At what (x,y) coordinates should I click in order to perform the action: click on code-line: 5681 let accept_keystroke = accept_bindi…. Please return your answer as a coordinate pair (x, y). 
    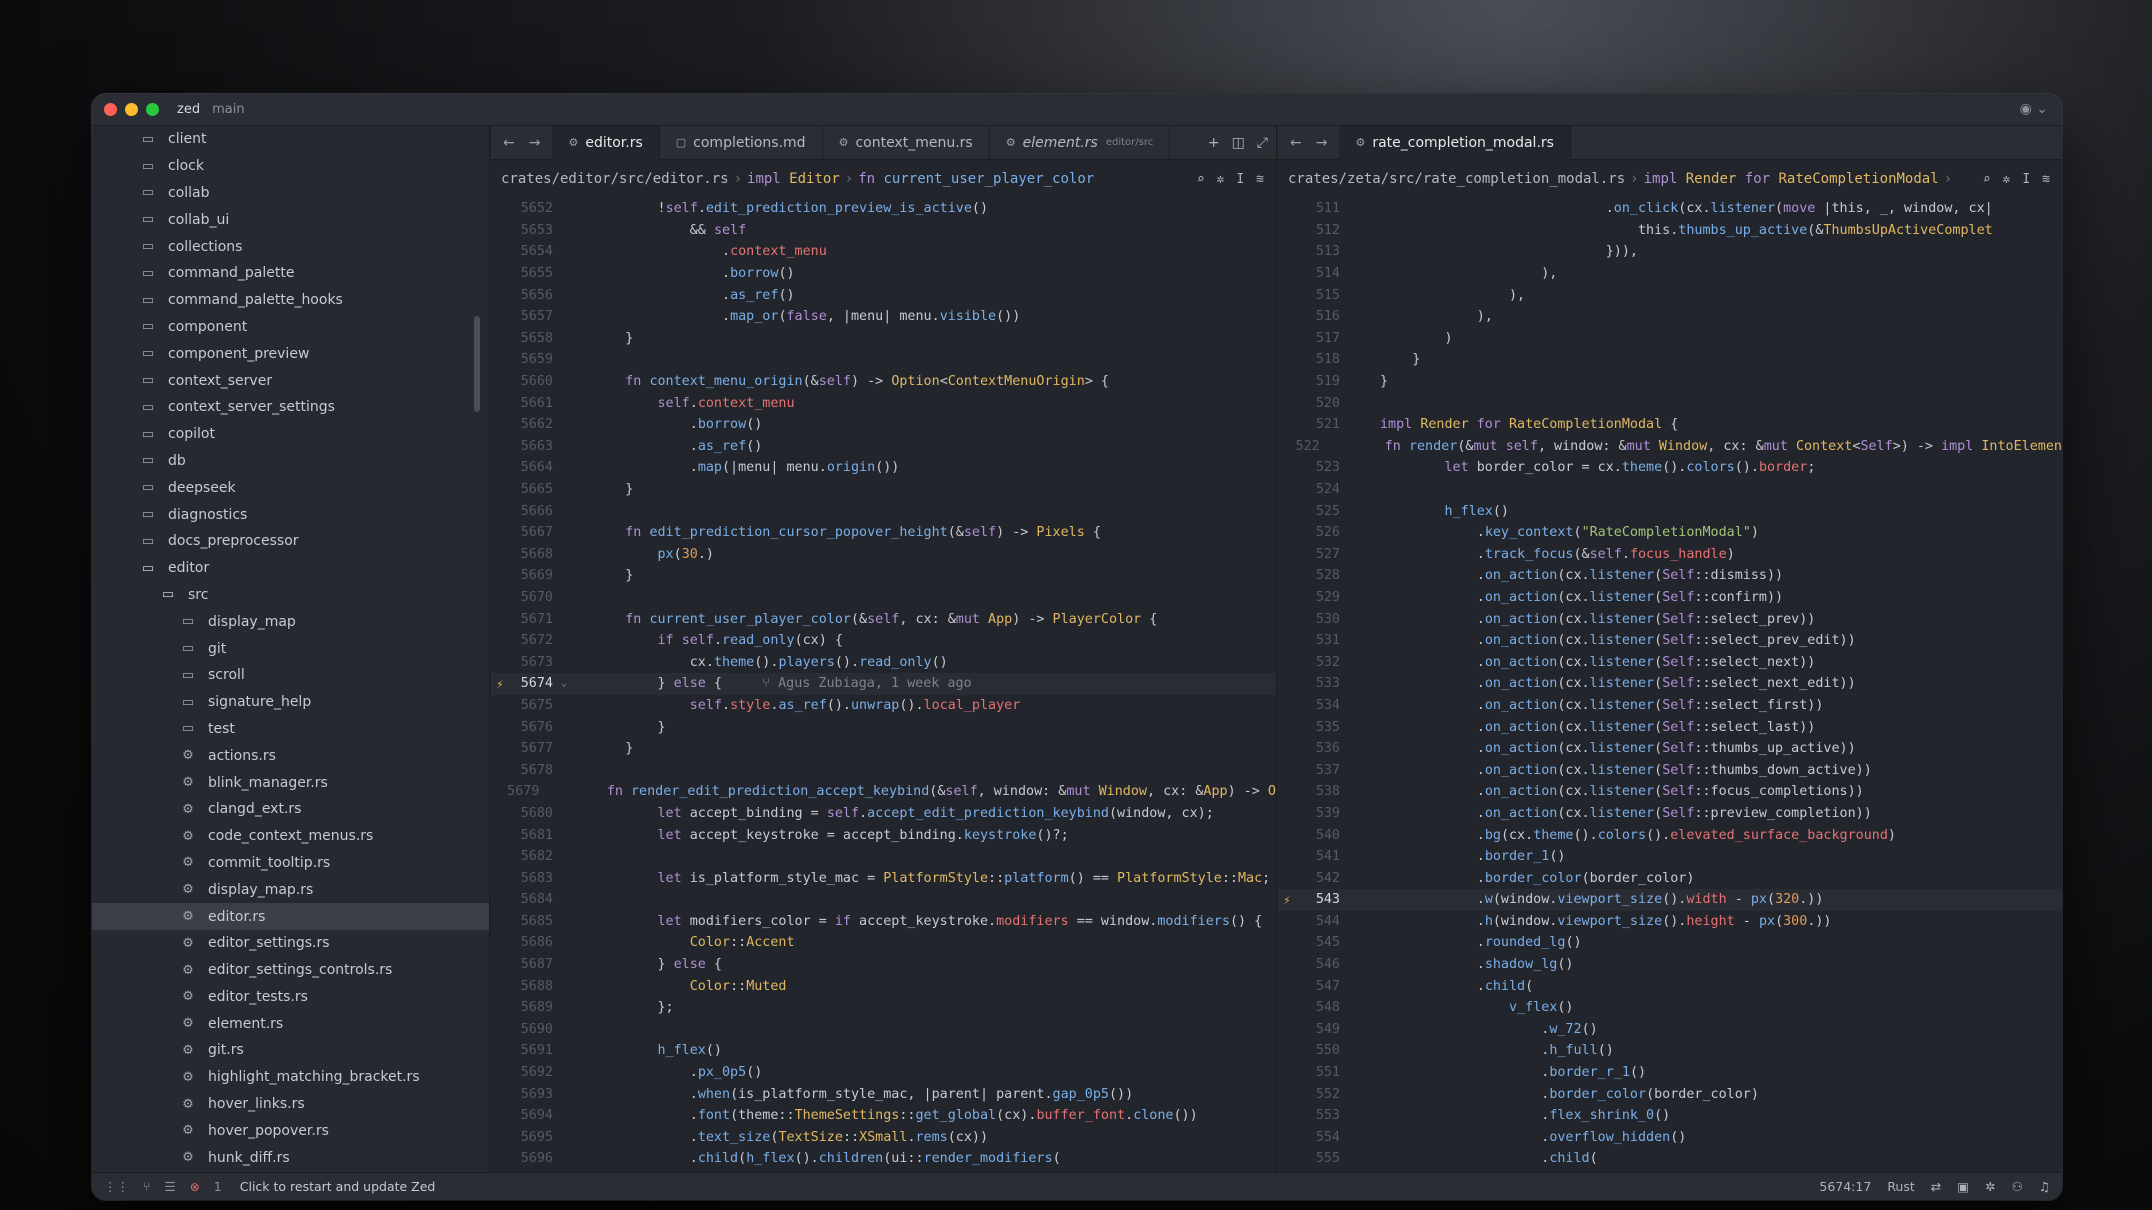
    Looking at the image, I should click on (883, 835).